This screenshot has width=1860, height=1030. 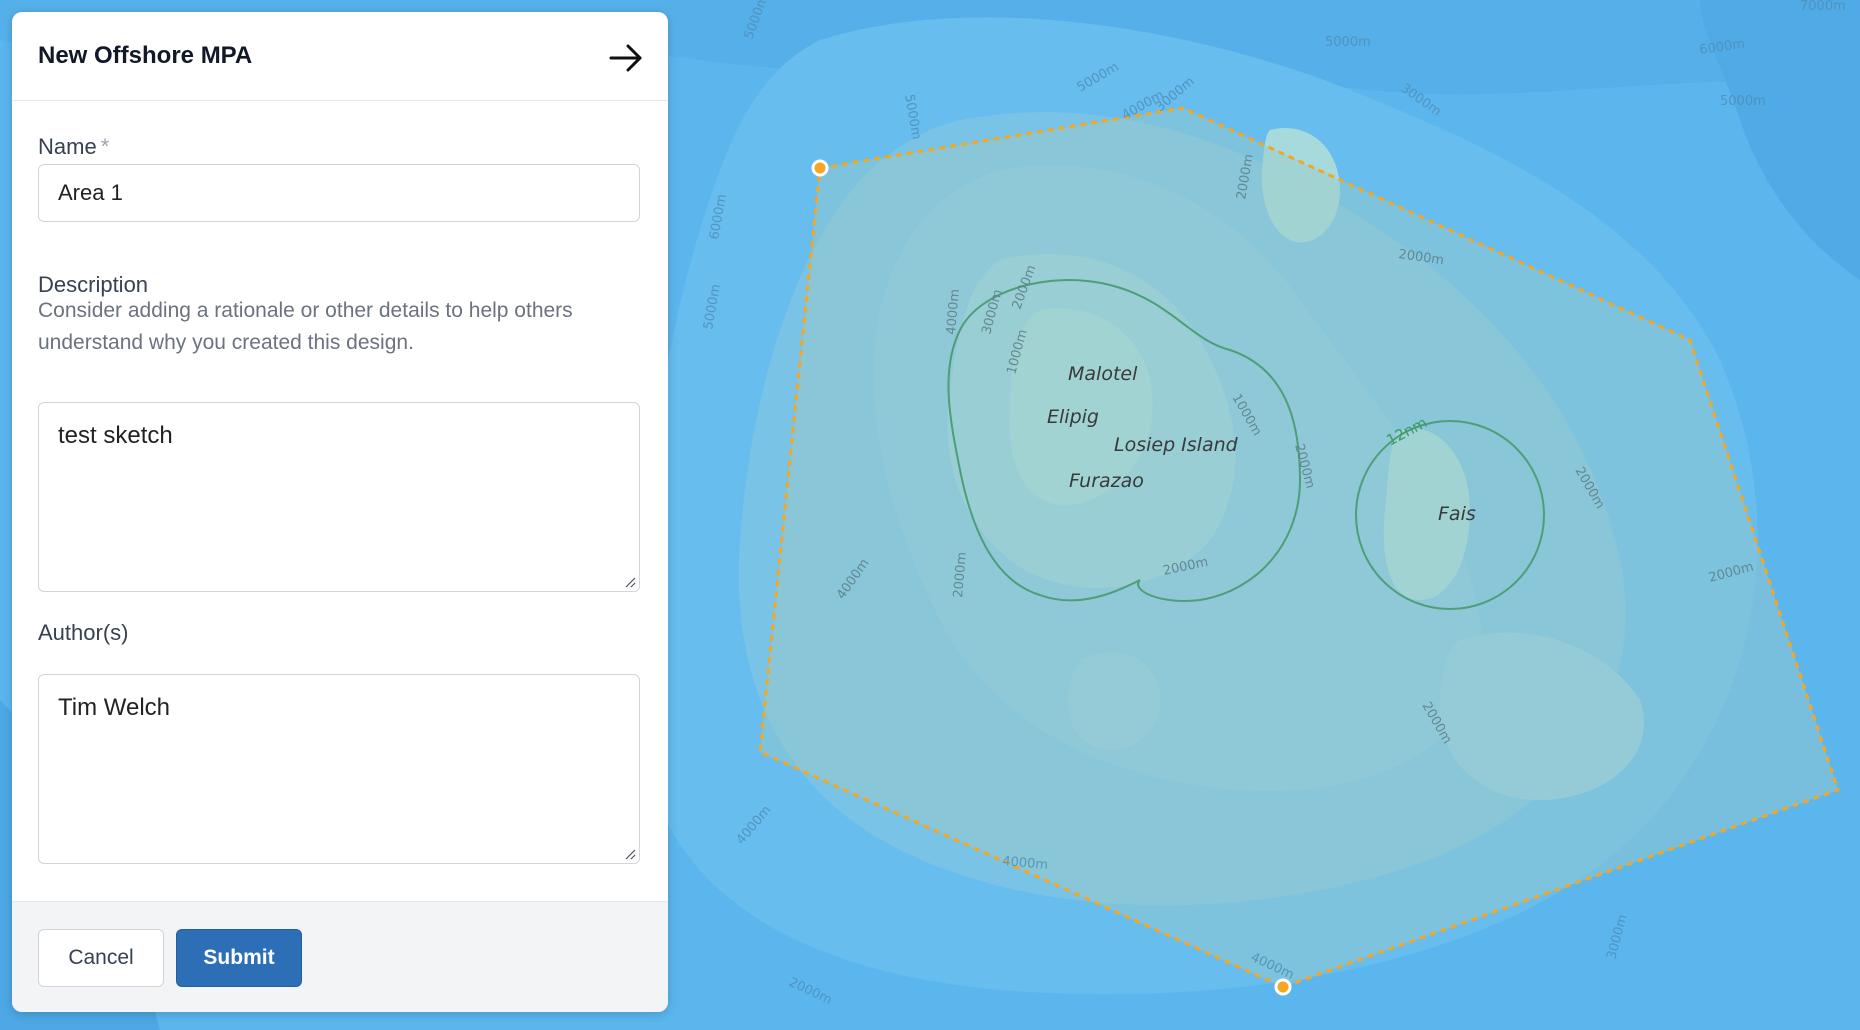 What do you see at coordinates (340, 56) in the screenshot?
I see `panel-header: New Offshore MPA` at bounding box center [340, 56].